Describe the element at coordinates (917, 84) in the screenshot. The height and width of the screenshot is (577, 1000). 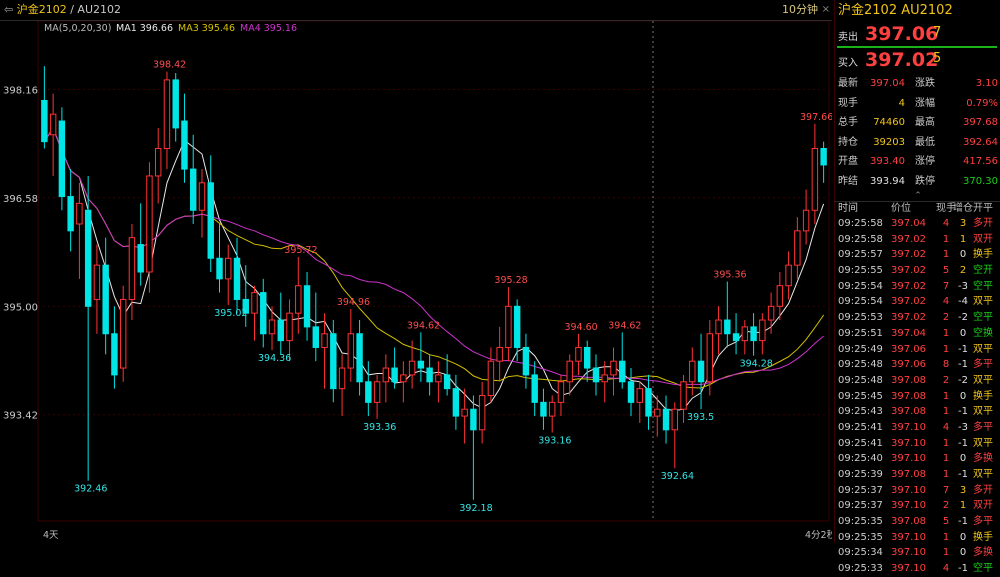
I see `stat-row: 最新 397.04 涨跌 3.10` at that location.